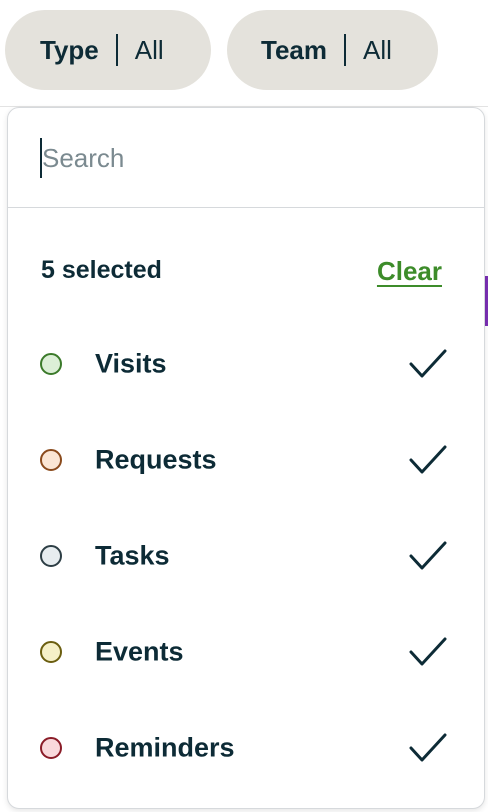  What do you see at coordinates (377, 49) in the screenshot?
I see `team-filter-value: All` at bounding box center [377, 49].